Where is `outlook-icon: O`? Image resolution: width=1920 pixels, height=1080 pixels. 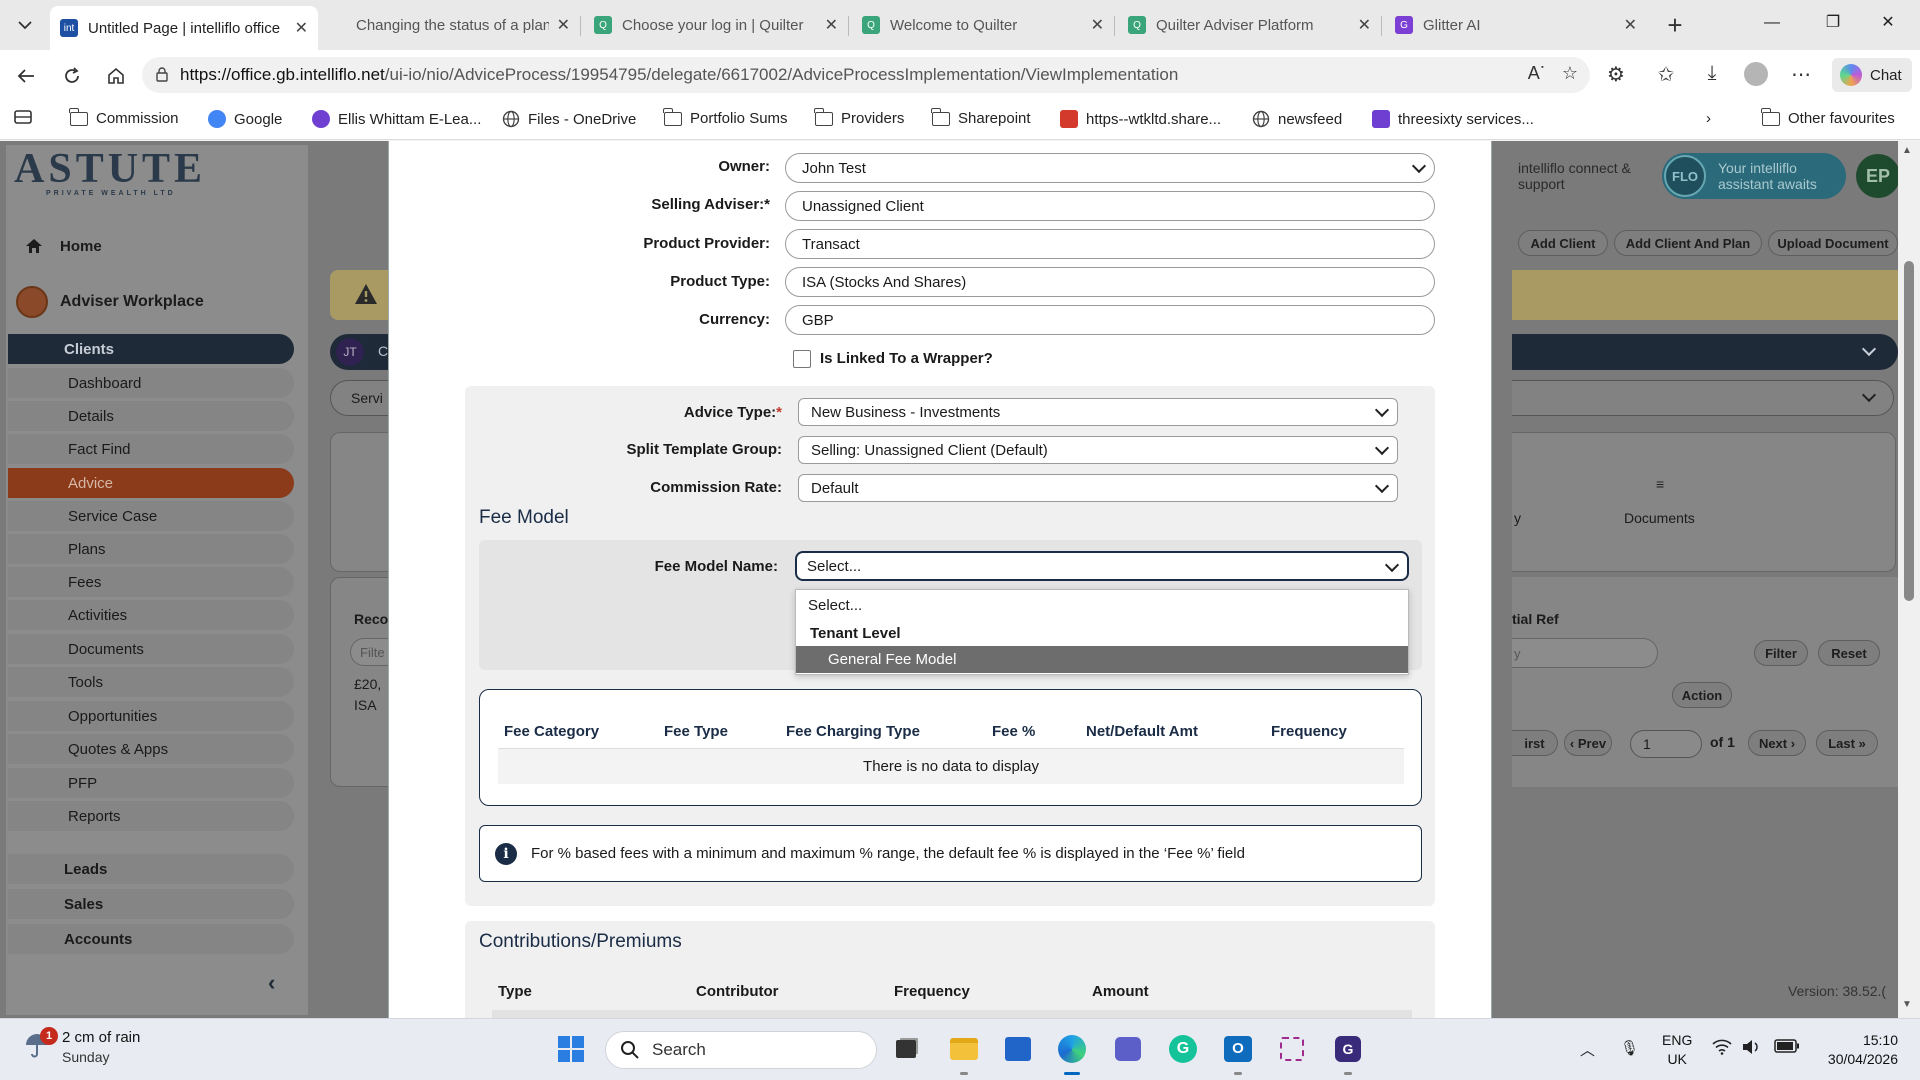 outlook-icon: O is located at coordinates (1238, 1053).